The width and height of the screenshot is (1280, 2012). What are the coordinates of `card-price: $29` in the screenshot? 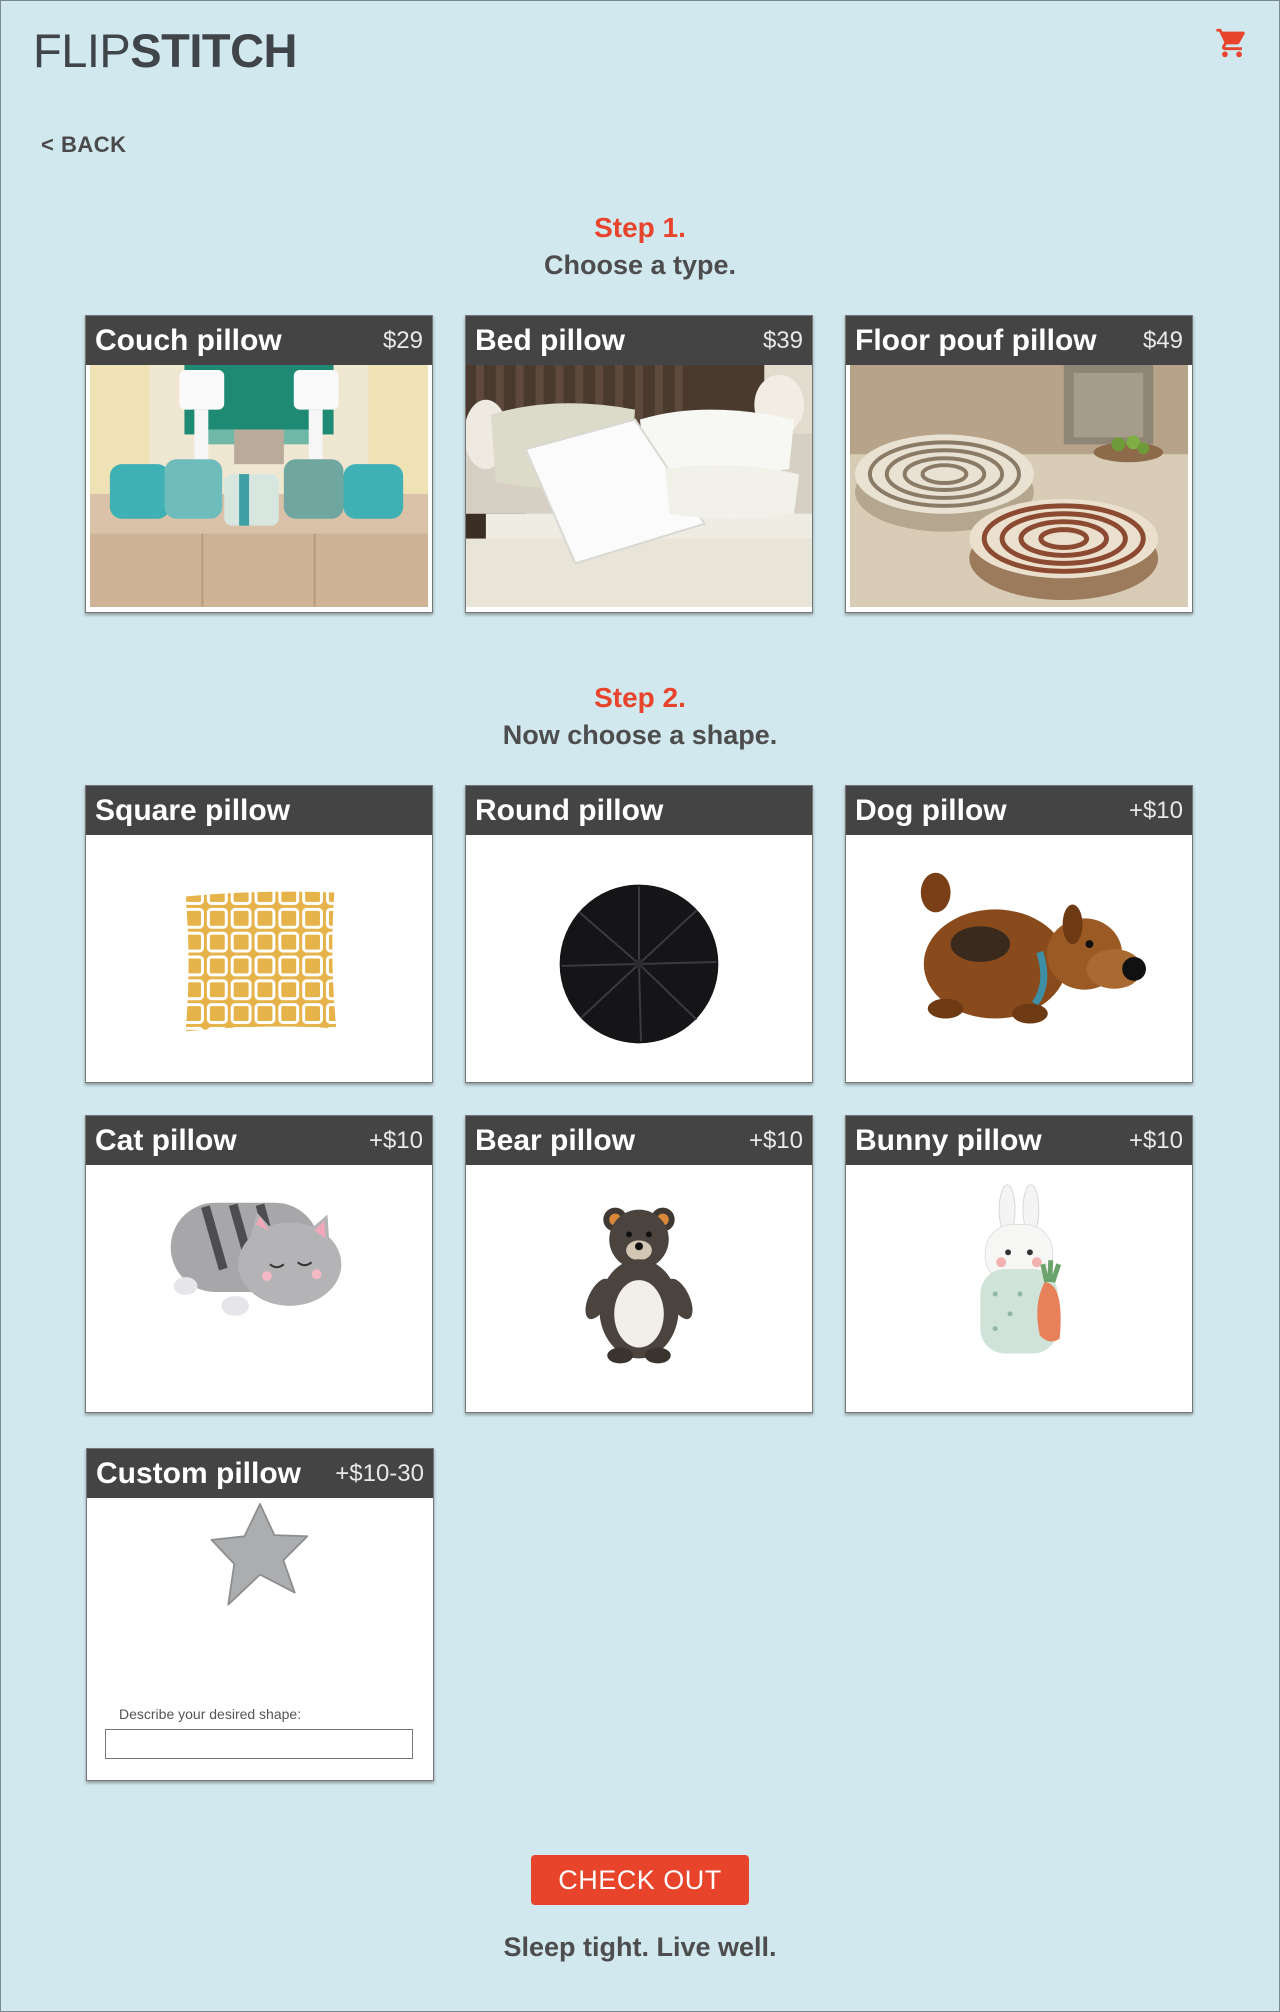 It's located at (402, 340).